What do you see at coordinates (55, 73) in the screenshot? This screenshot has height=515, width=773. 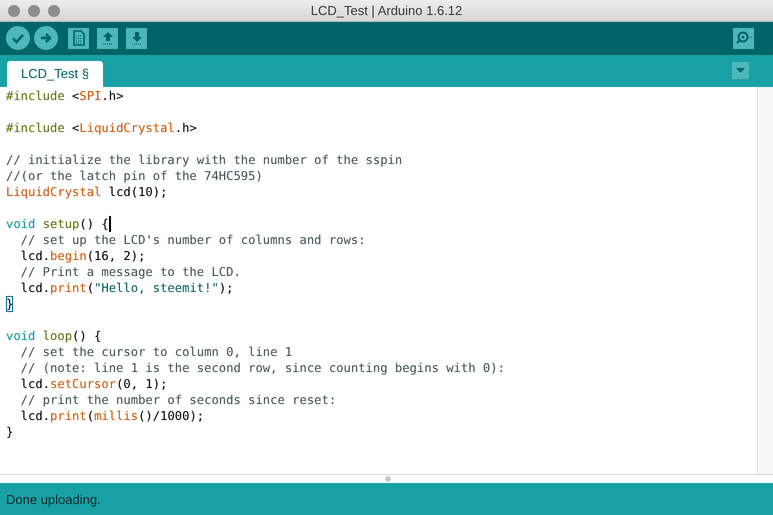 I see `file-tab: LCD_Test §` at bounding box center [55, 73].